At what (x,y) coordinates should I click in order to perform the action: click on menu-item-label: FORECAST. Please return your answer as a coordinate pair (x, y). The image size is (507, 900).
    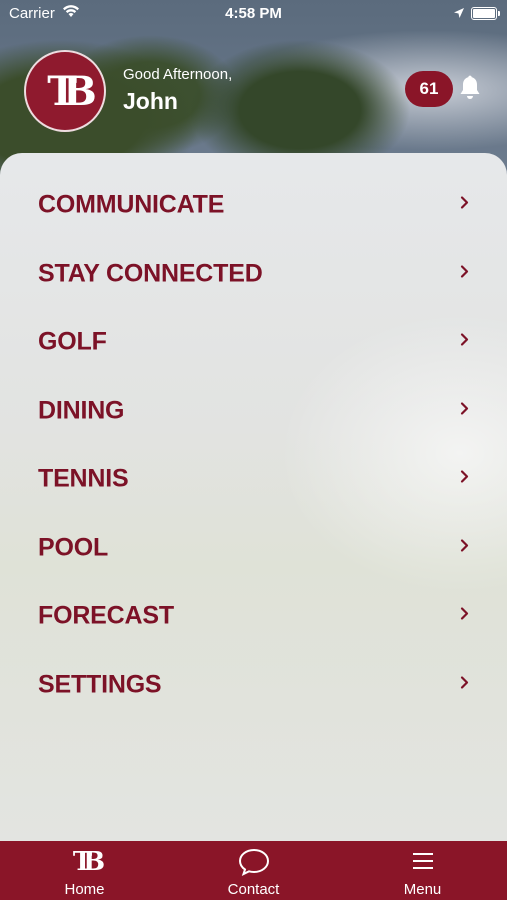
    Looking at the image, I should click on (106, 615).